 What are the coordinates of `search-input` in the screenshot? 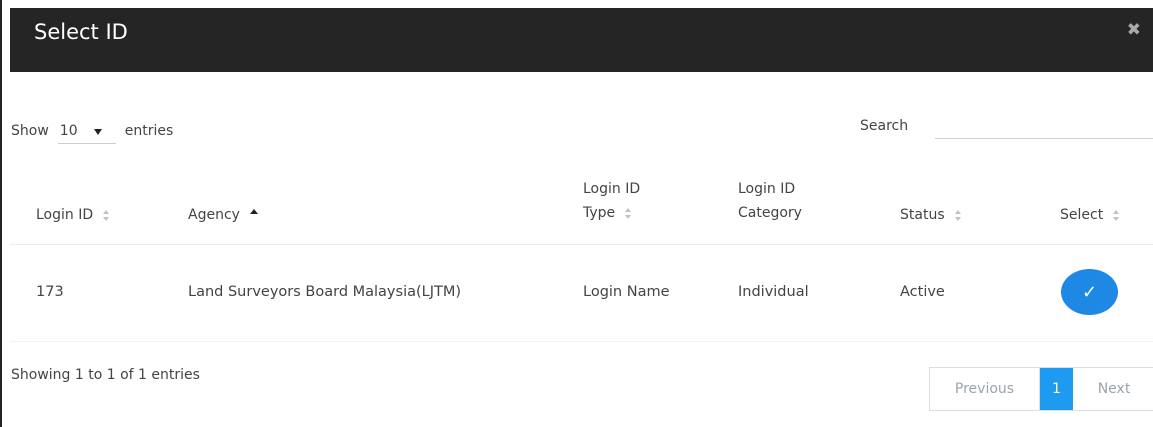 It's located at (1044, 126).